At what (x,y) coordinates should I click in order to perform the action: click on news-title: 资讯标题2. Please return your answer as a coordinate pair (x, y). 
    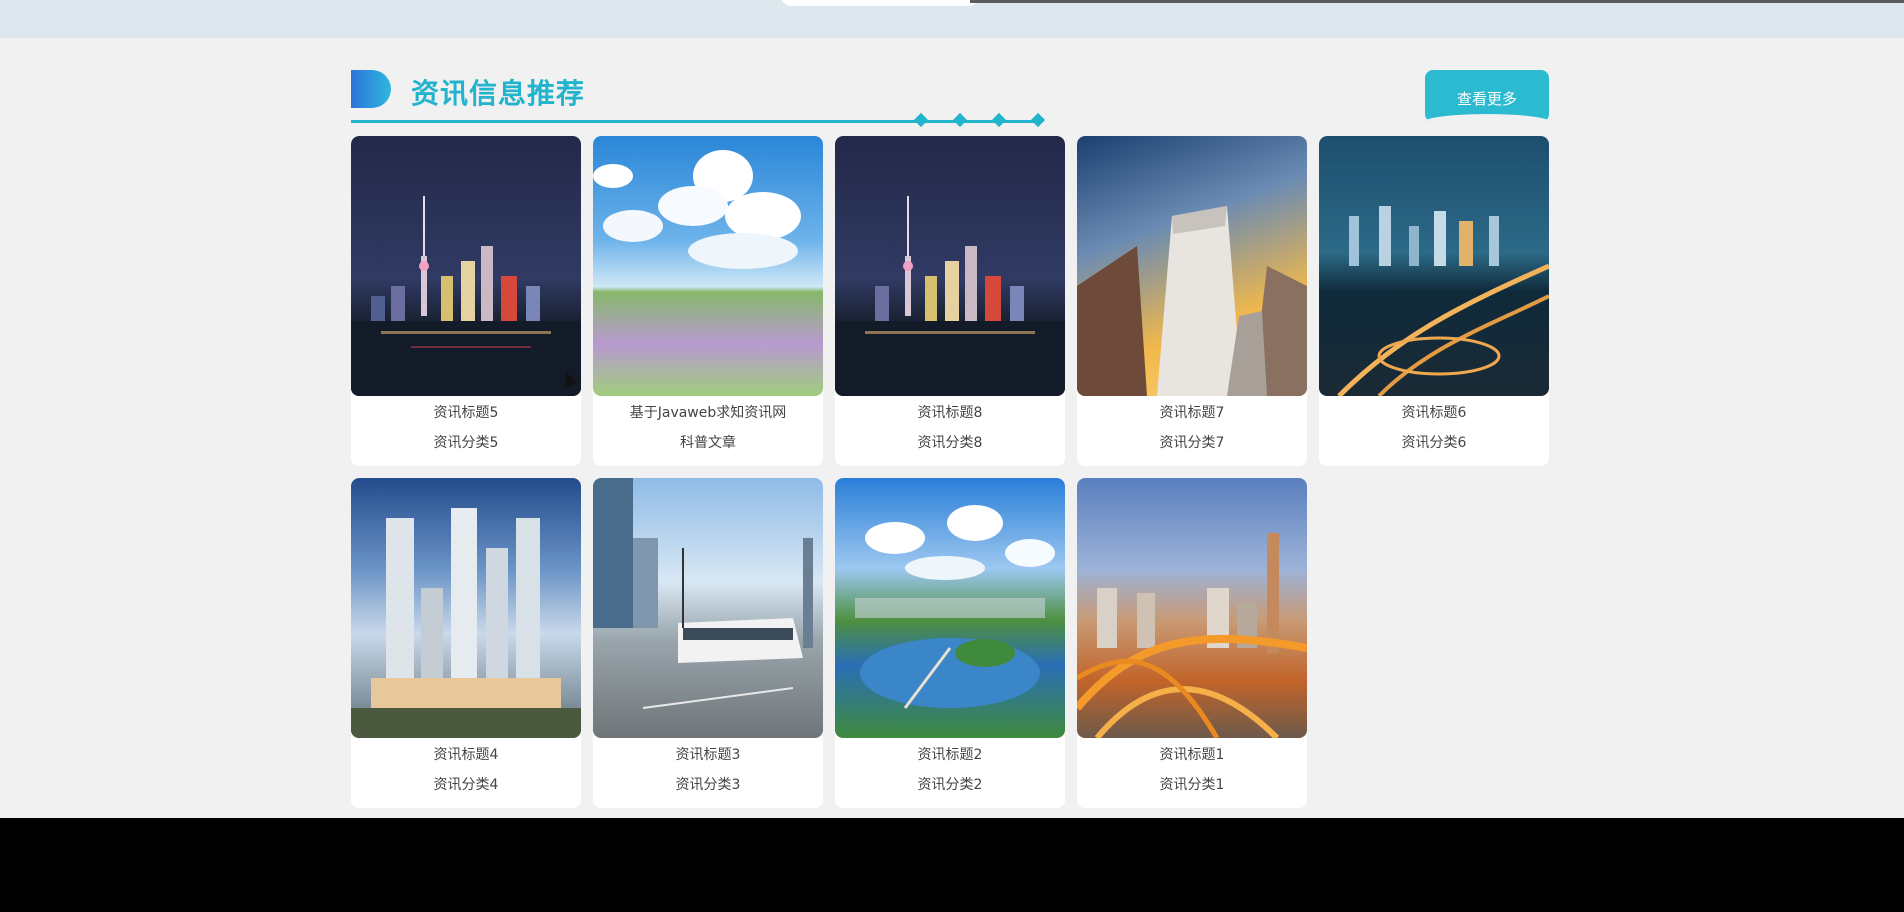
    Looking at the image, I should click on (950, 755).